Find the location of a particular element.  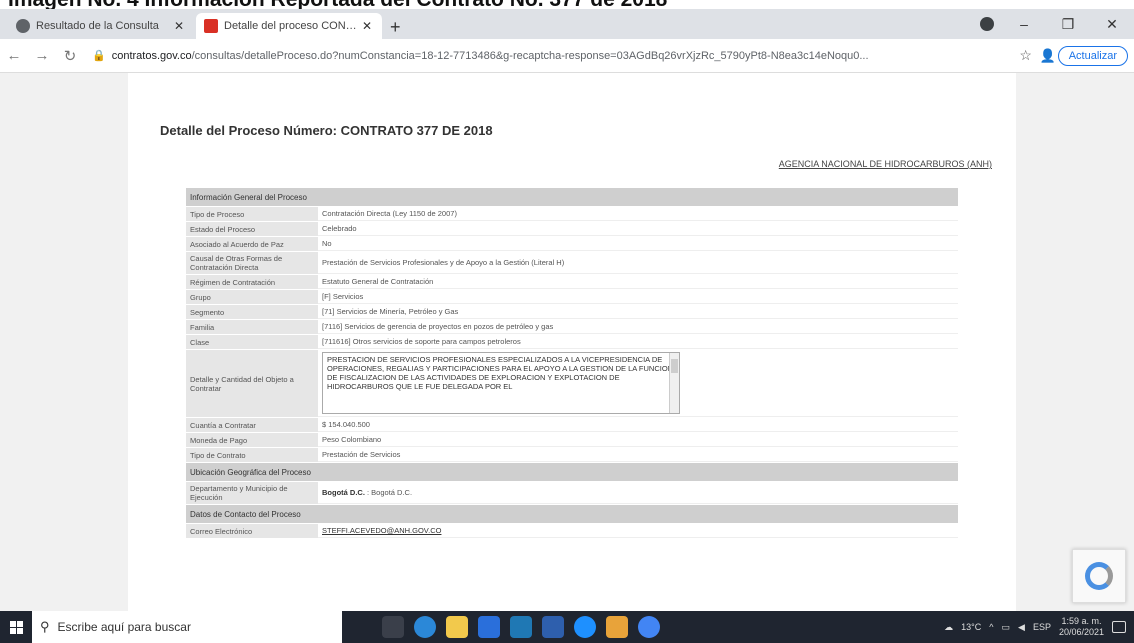

row-value: Estatuto General de Contratación is located at coordinates (638, 282).